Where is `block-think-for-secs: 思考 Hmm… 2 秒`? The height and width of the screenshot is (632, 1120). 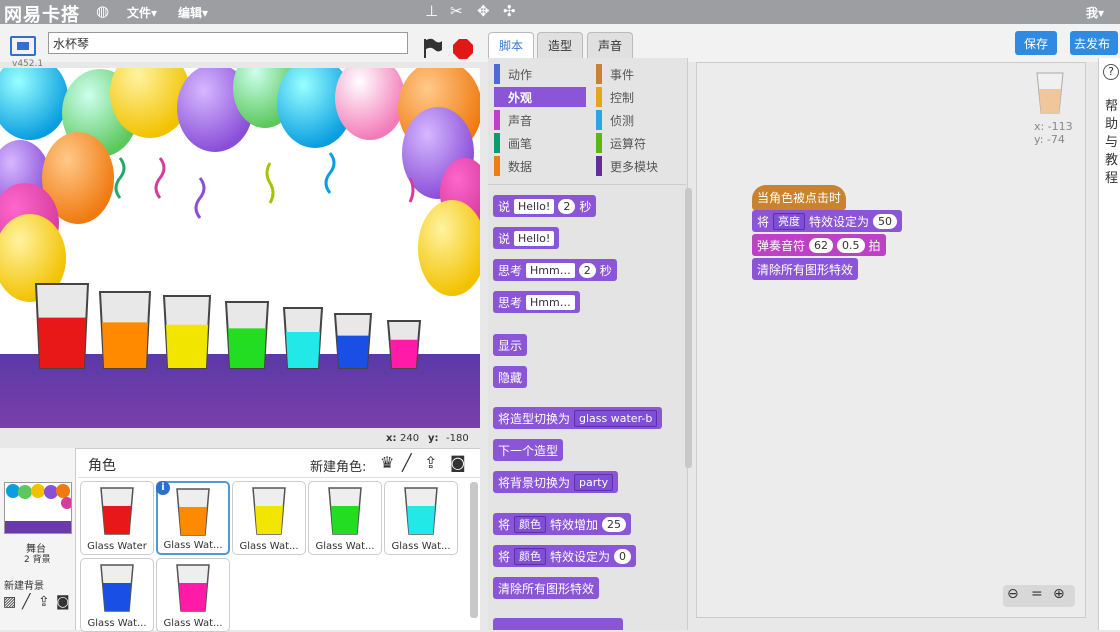 block-think-for-secs: 思考 Hmm… 2 秒 is located at coordinates (555, 270).